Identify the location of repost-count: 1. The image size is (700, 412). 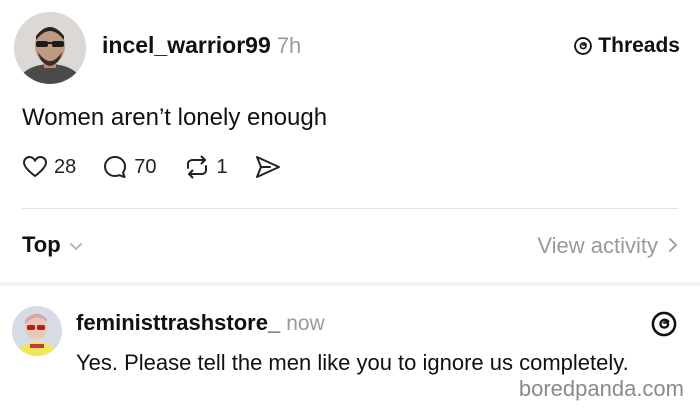
(222, 166).